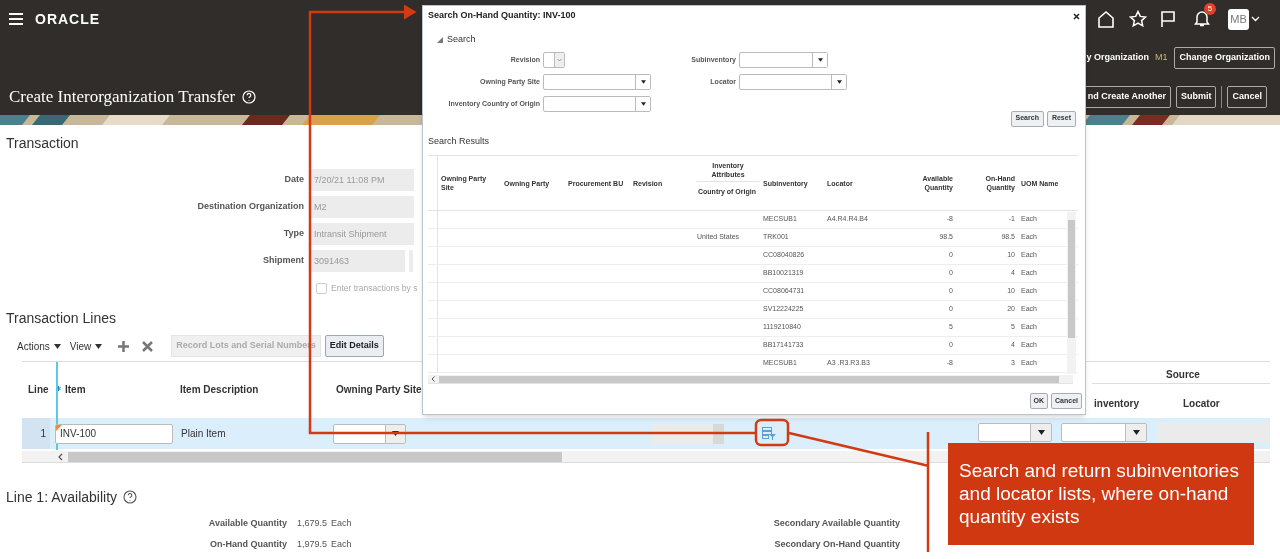 The width and height of the screenshot is (1280, 559). What do you see at coordinates (1247, 96) in the screenshot?
I see `cancel-button: Cancel` at bounding box center [1247, 96].